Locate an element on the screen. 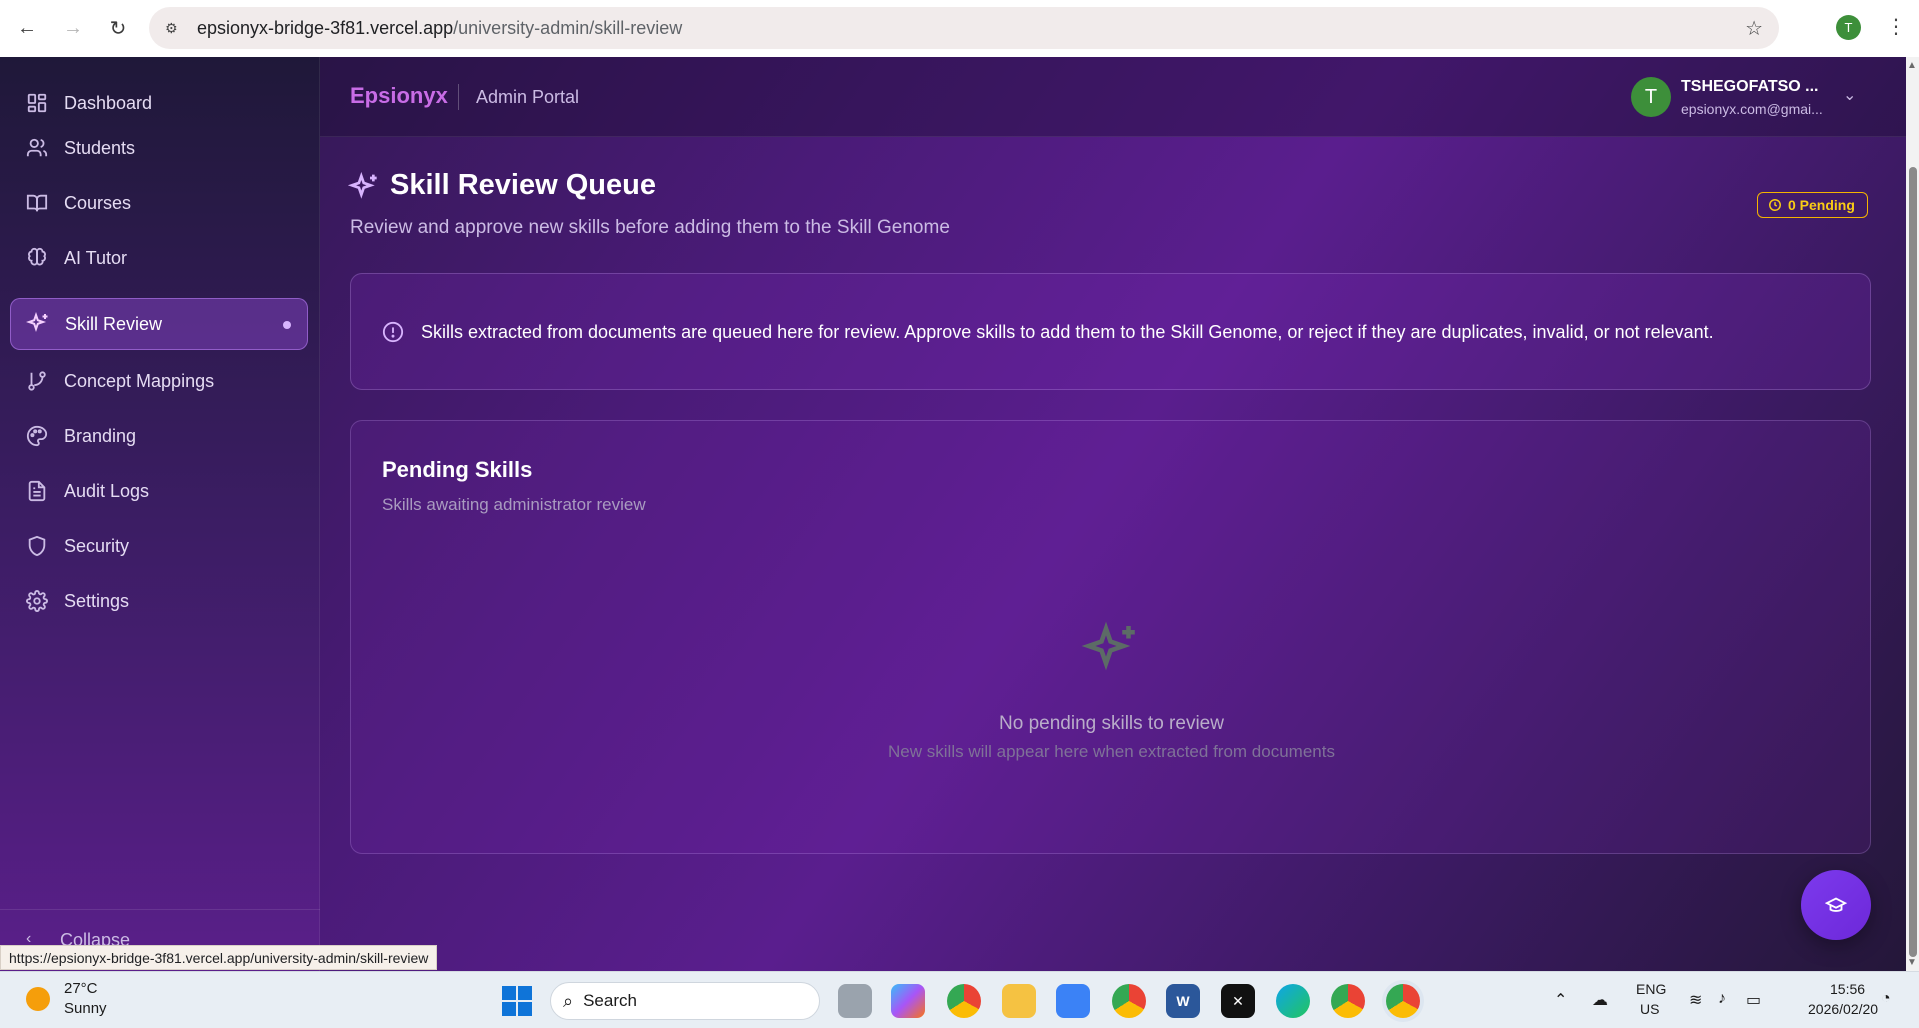 This screenshot has width=1919, height=1028. capcut-icon: ✕ is located at coordinates (1238, 1001).